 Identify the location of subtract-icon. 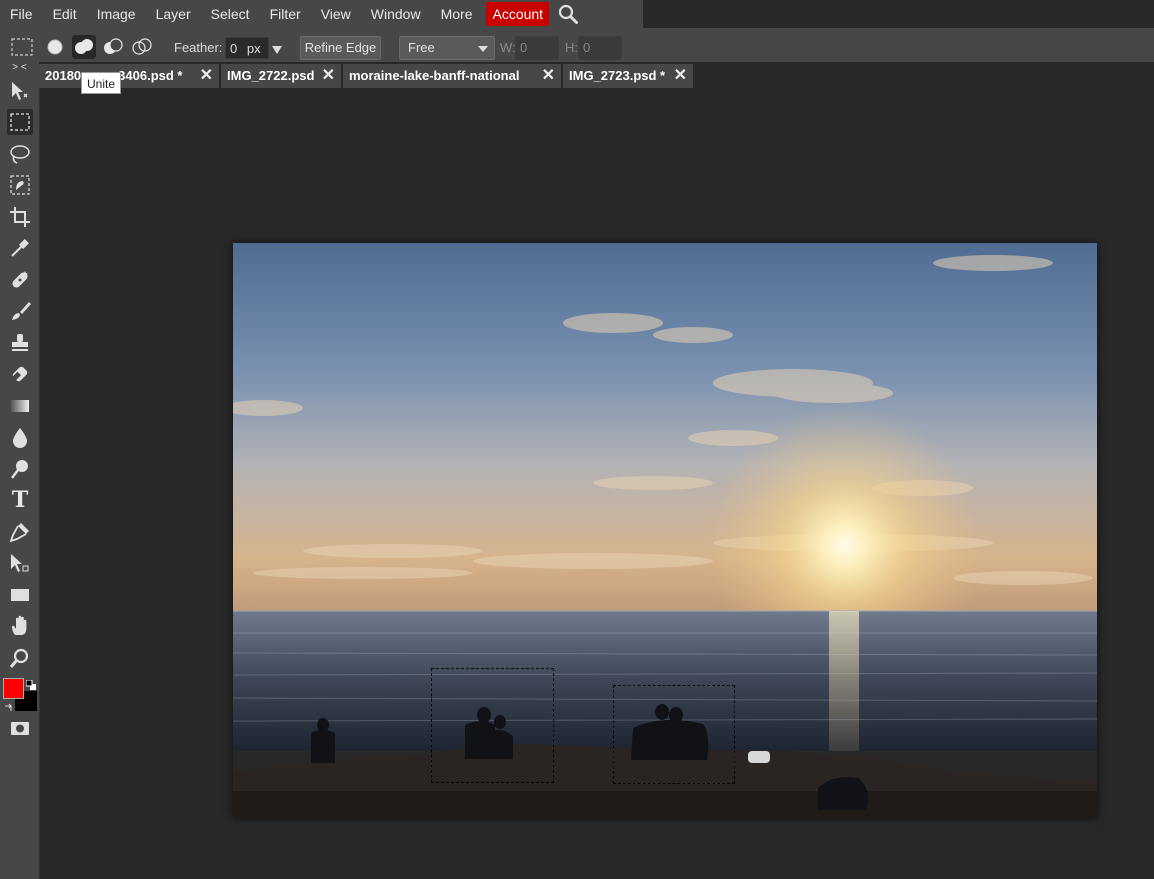
(113, 47).